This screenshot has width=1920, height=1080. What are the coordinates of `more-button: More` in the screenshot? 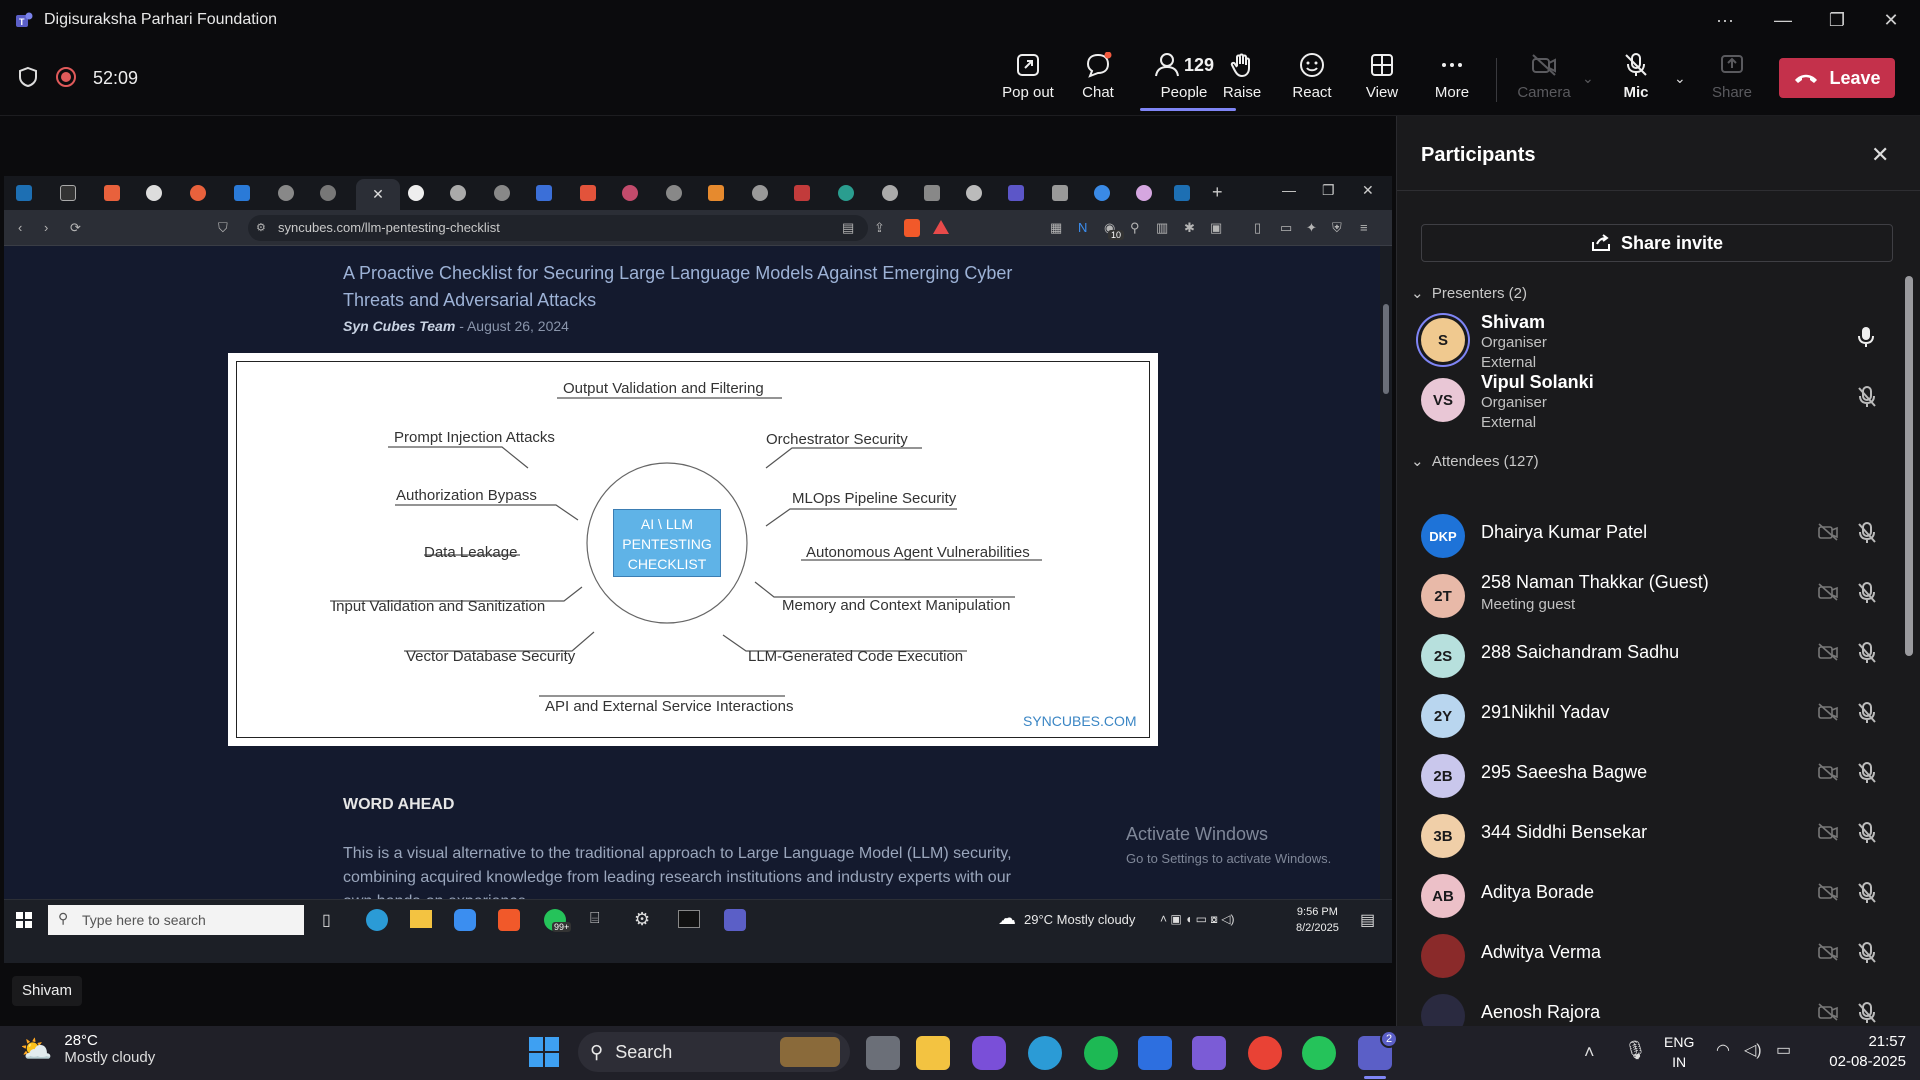 It's located at (1452, 82).